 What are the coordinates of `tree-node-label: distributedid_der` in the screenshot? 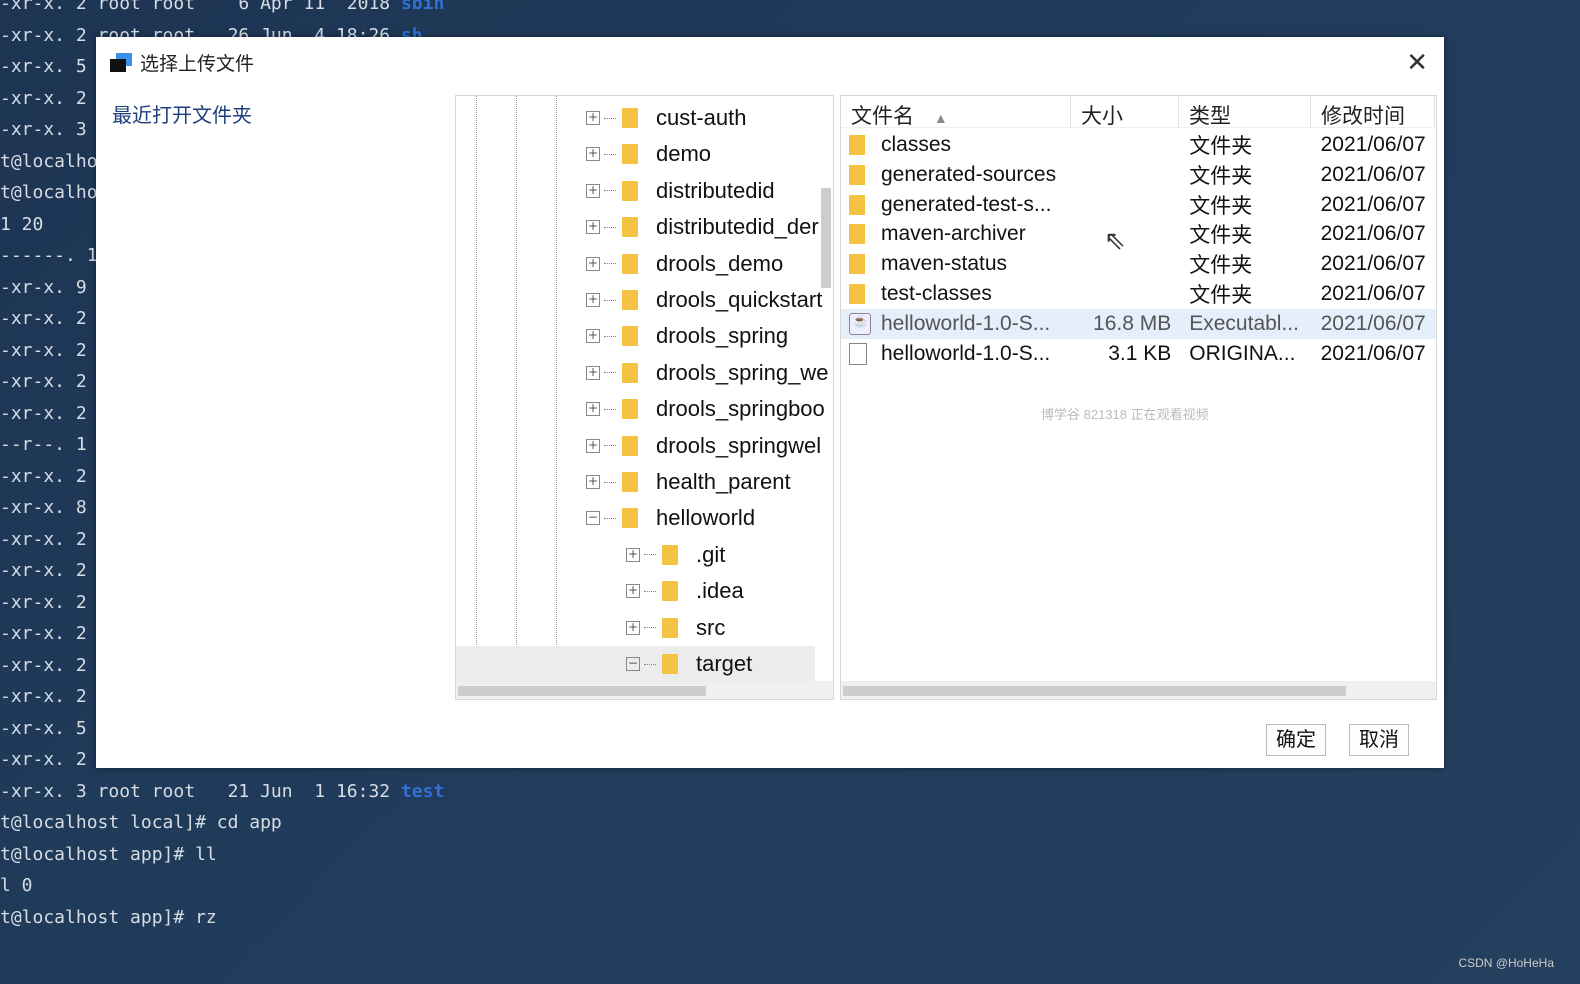 It's located at (737, 227).